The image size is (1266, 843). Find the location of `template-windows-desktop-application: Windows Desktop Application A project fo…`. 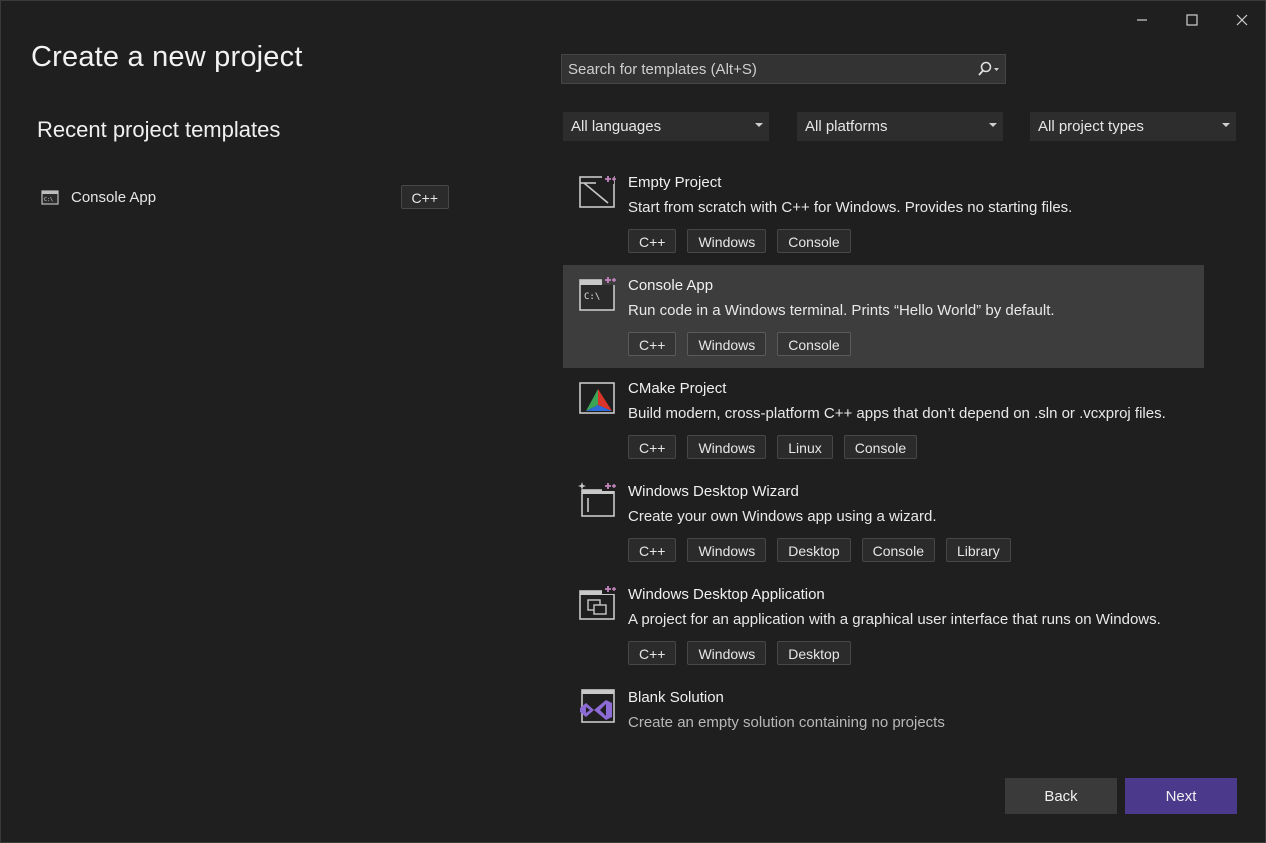

template-windows-desktop-application: Windows Desktop Application A project fo… is located at coordinates (883, 625).